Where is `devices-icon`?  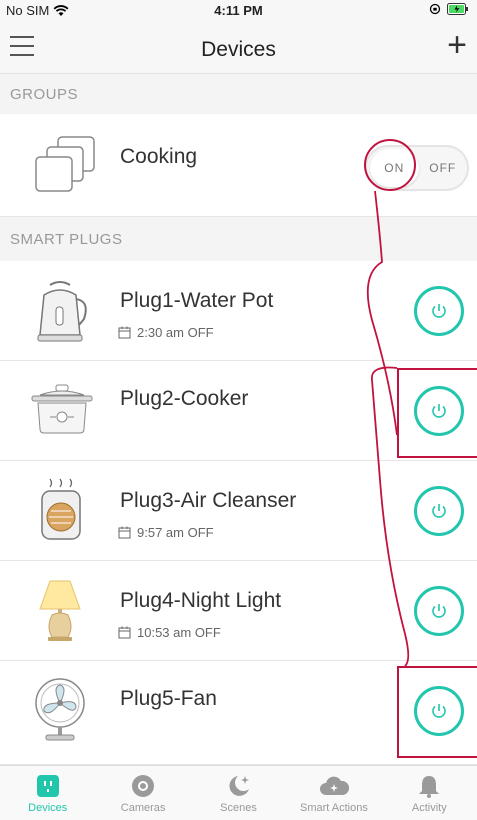
devices-icon is located at coordinates (47, 786).